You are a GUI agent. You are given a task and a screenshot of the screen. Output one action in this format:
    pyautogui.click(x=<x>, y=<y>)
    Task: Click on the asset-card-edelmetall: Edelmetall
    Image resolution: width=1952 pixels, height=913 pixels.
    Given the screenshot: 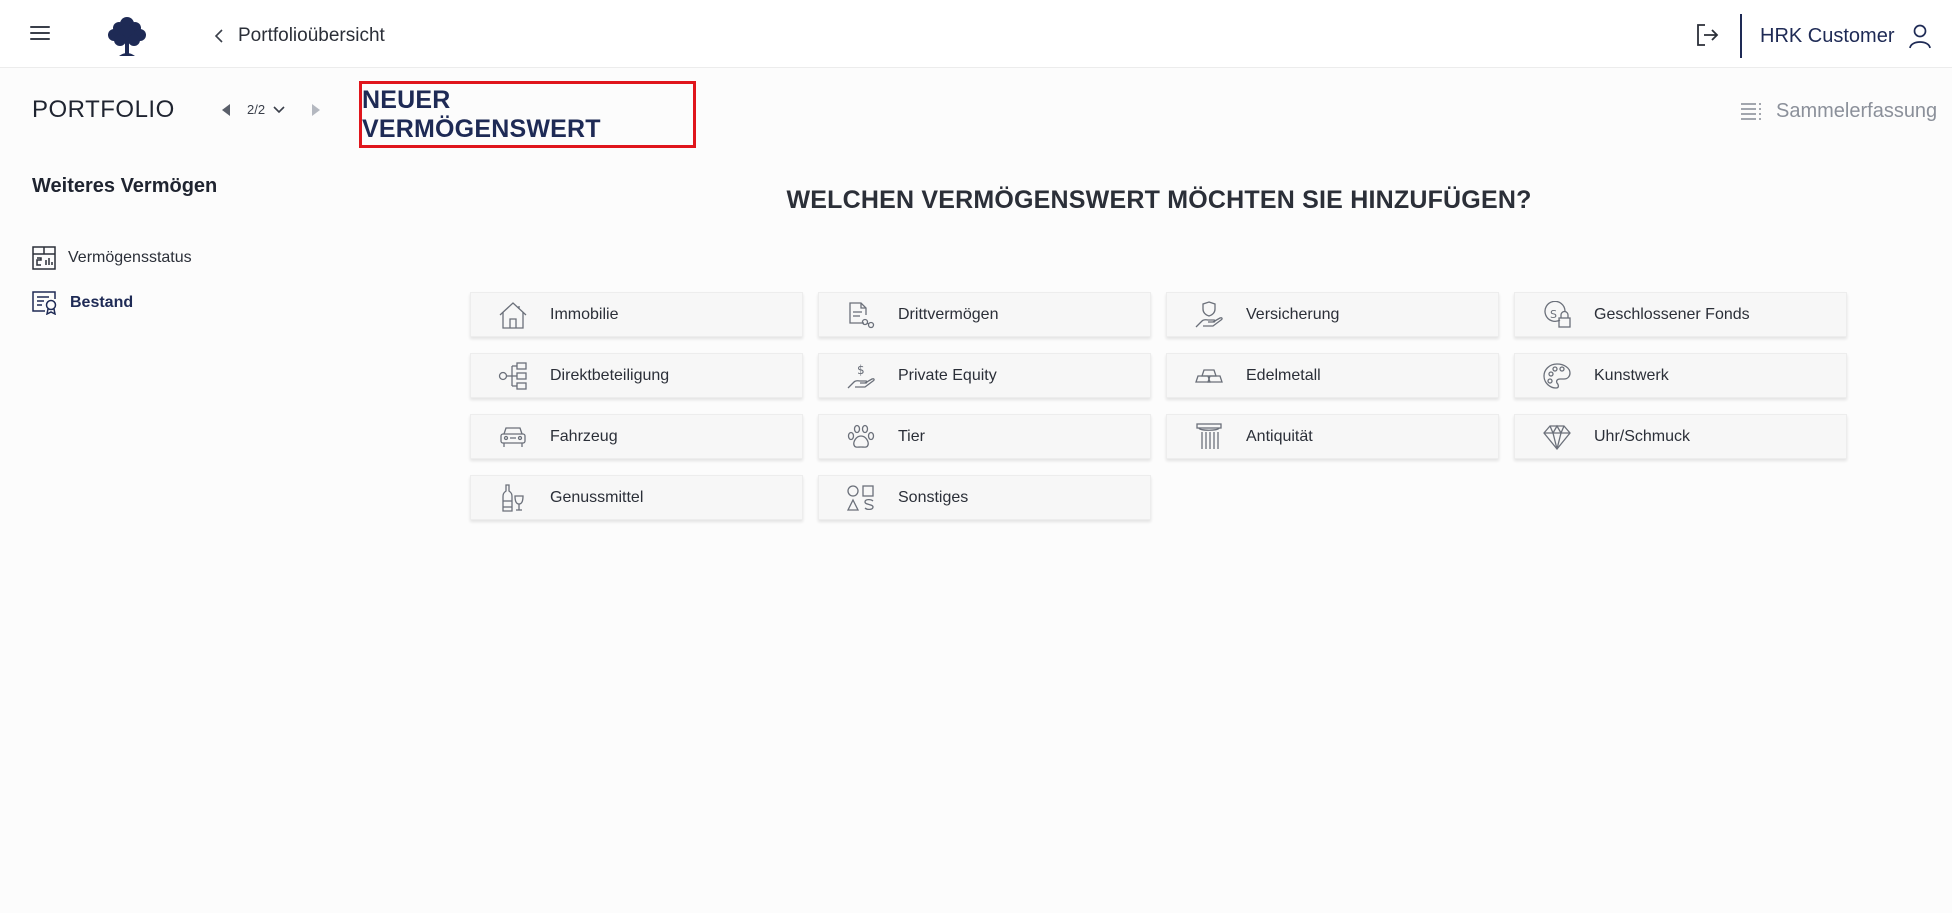 What is the action you would take?
    pyautogui.click(x=1332, y=375)
    